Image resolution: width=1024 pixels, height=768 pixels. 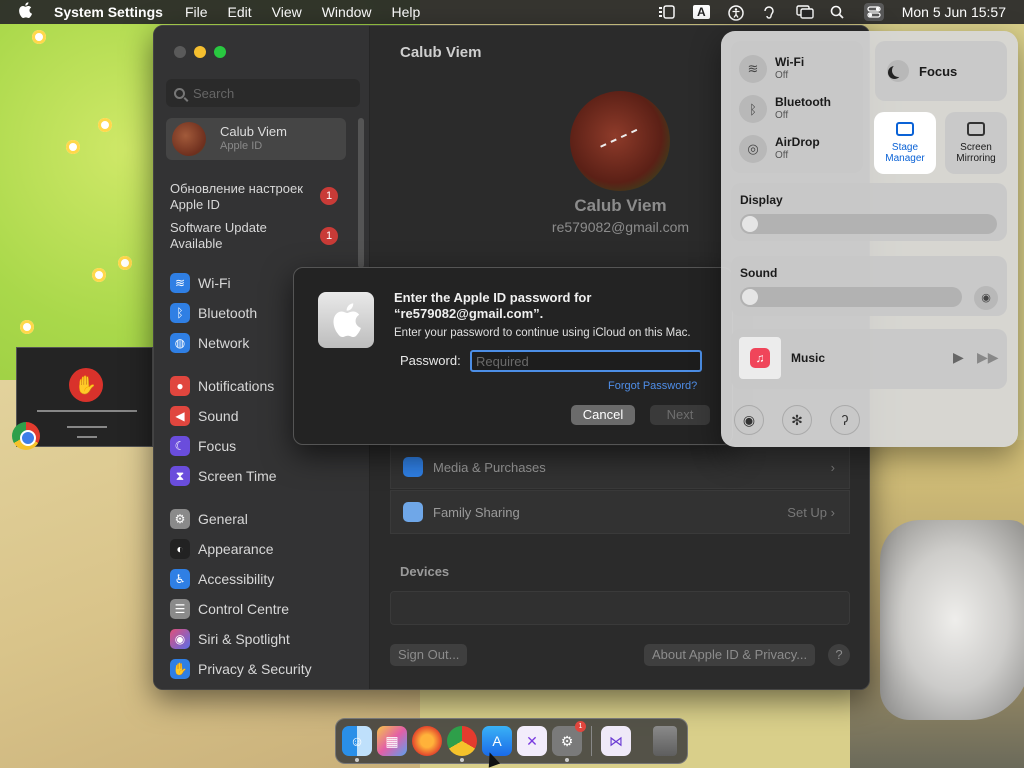 I want to click on profile-subtitle: Apple ID, so click(x=241, y=146).